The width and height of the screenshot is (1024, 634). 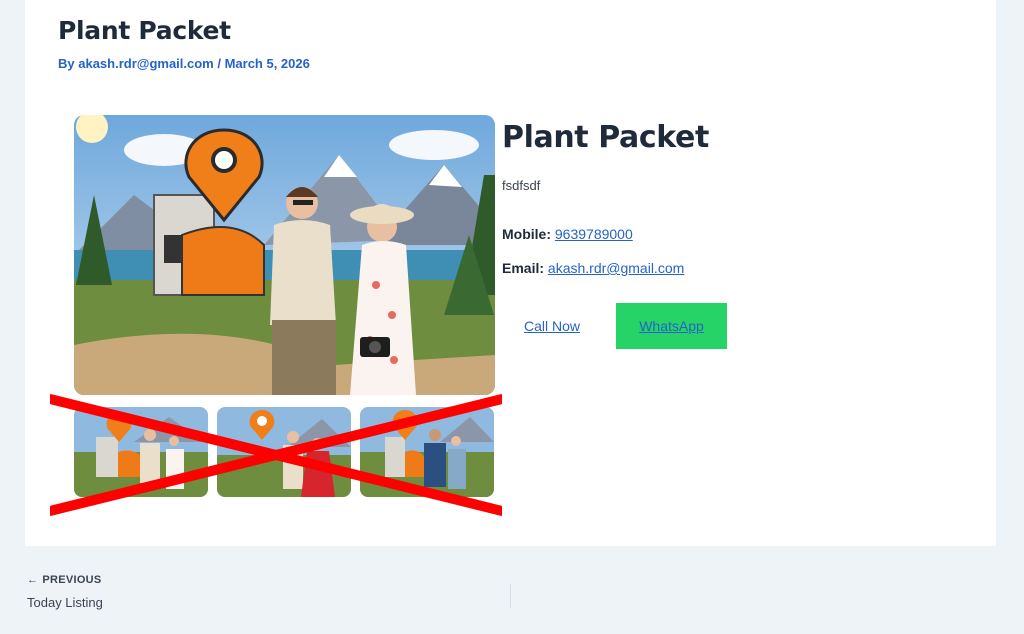 I want to click on post-author: By akash.rdr@gmail.com, so click(x=136, y=63).